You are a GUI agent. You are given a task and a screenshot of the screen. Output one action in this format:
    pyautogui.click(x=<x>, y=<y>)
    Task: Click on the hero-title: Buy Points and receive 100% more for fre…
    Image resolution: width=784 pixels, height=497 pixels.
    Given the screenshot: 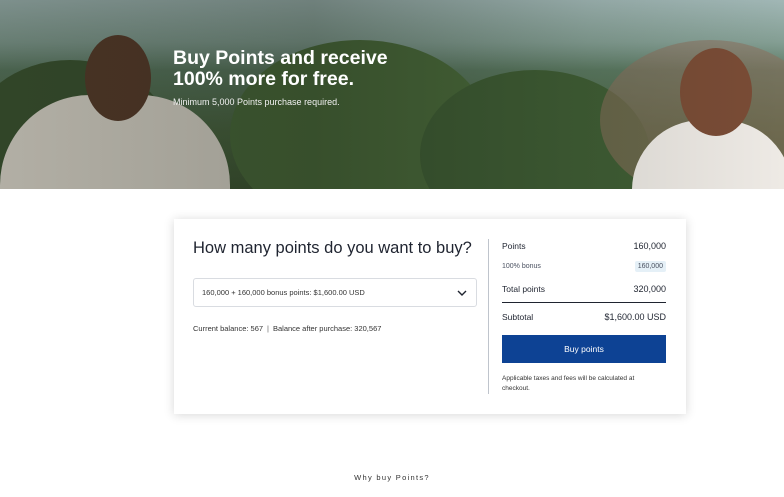 What is the action you would take?
    pyautogui.click(x=303, y=69)
    